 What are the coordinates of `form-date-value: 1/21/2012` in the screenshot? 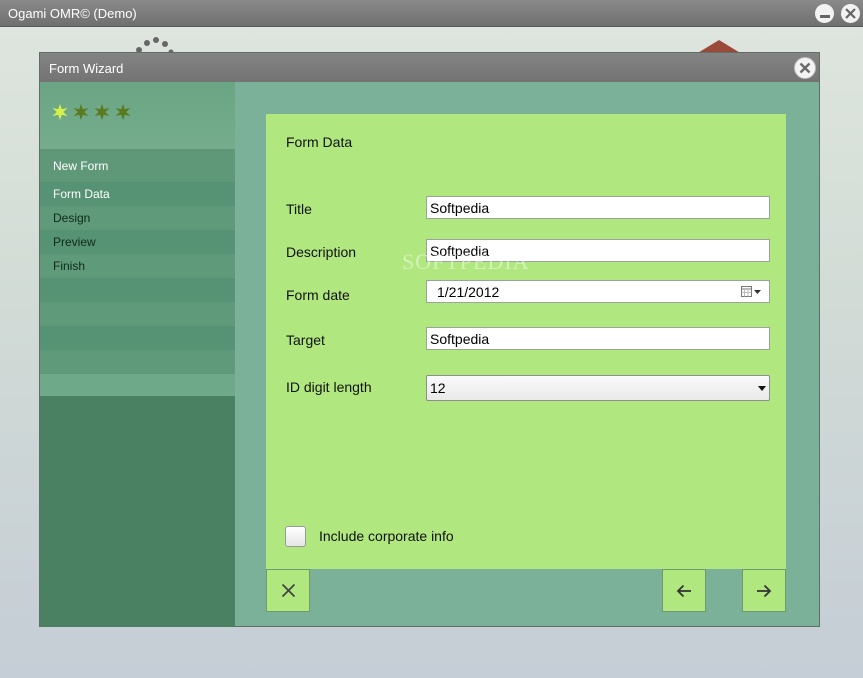 It's located at (468, 291).